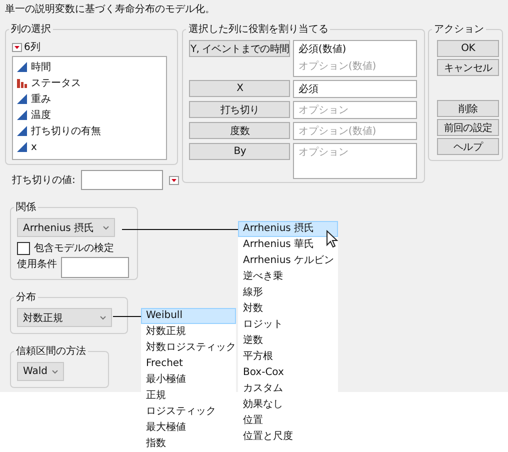  What do you see at coordinates (188, 316) in the screenshot?
I see `menu-item: Weibull` at bounding box center [188, 316].